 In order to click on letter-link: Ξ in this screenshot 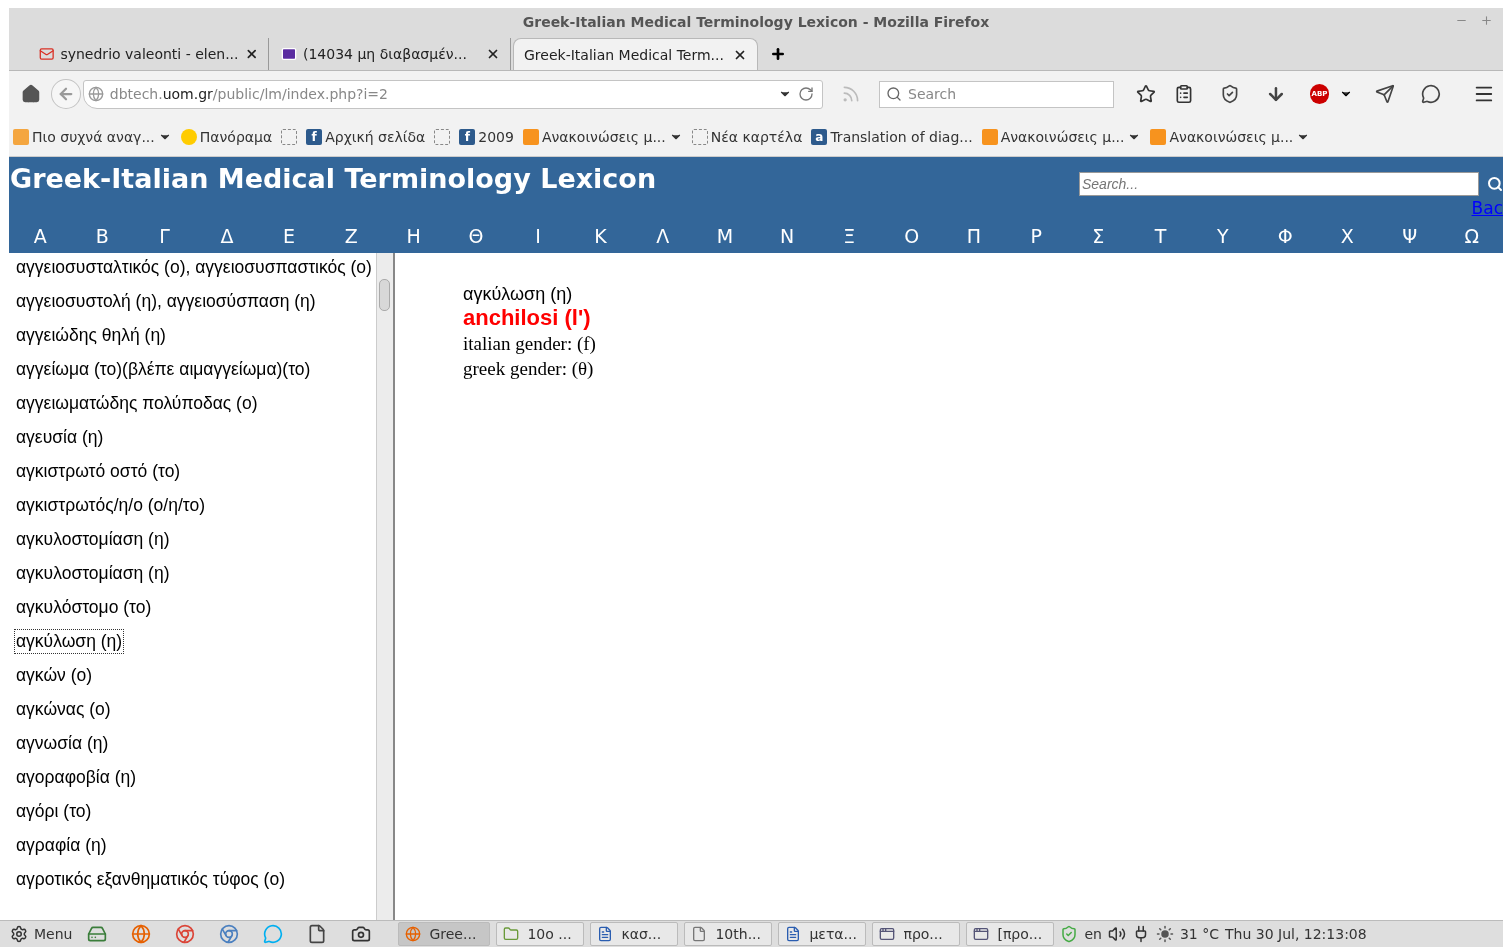, I will do `click(849, 236)`.